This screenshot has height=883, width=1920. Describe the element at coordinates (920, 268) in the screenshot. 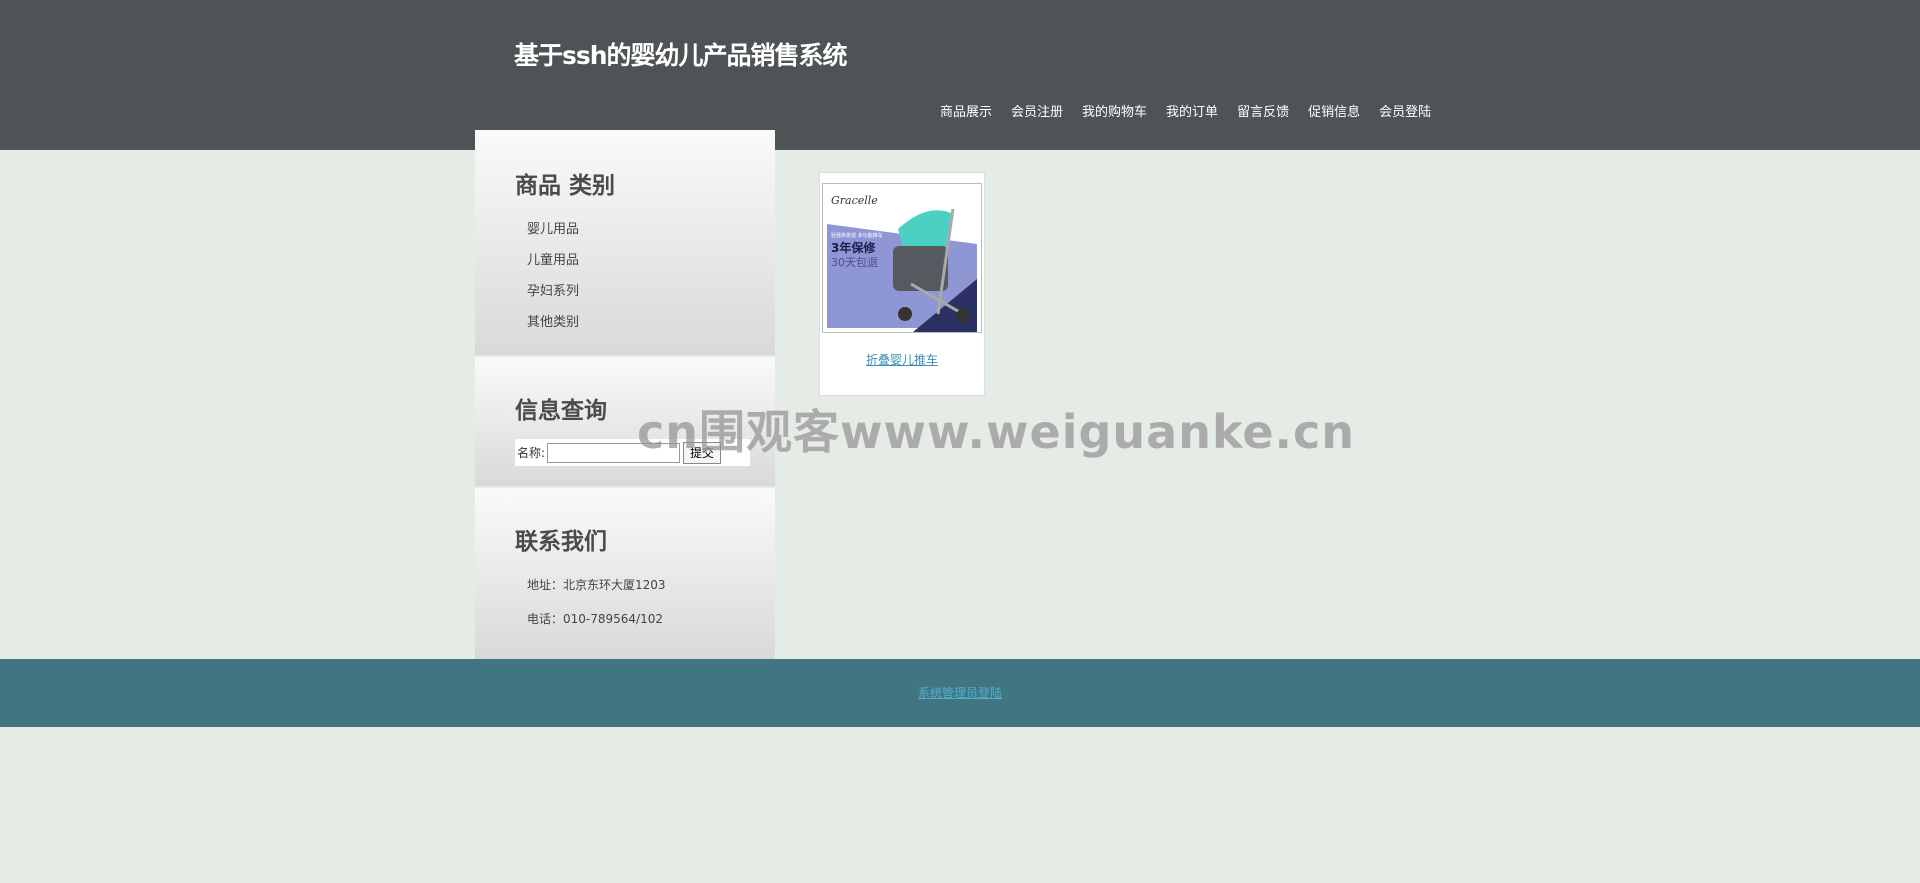

I see `stroller-seat` at that location.